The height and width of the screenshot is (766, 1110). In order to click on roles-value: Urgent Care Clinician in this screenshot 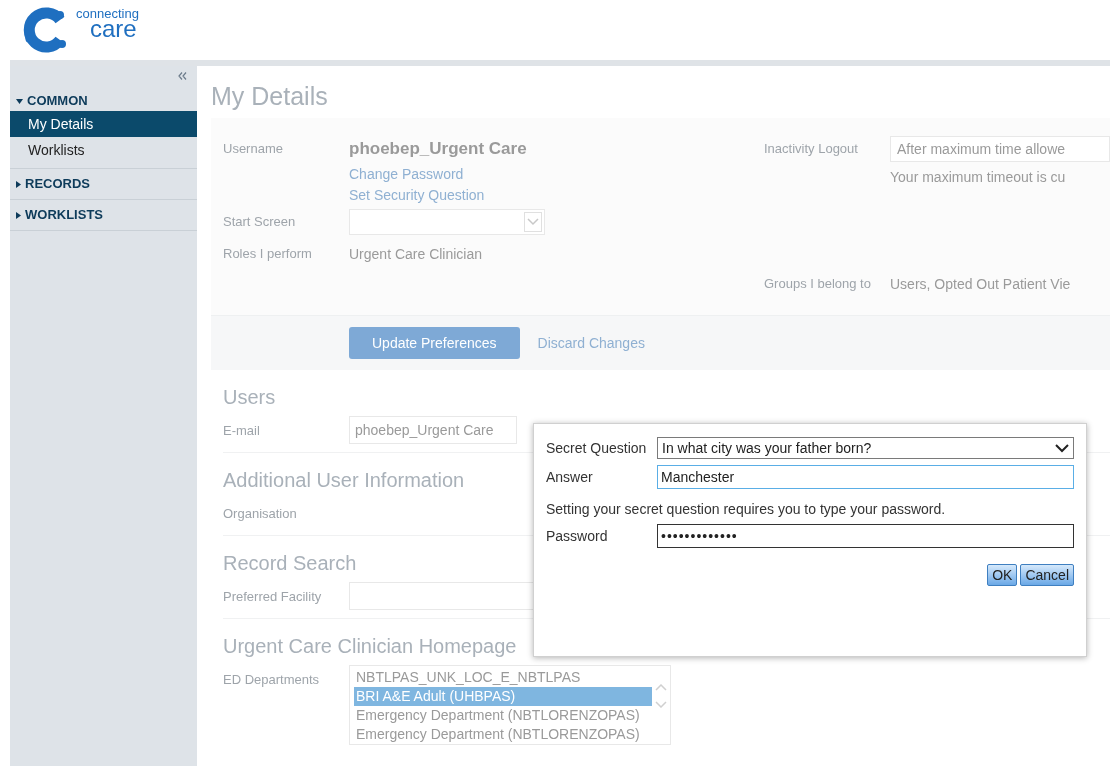, I will do `click(416, 254)`.